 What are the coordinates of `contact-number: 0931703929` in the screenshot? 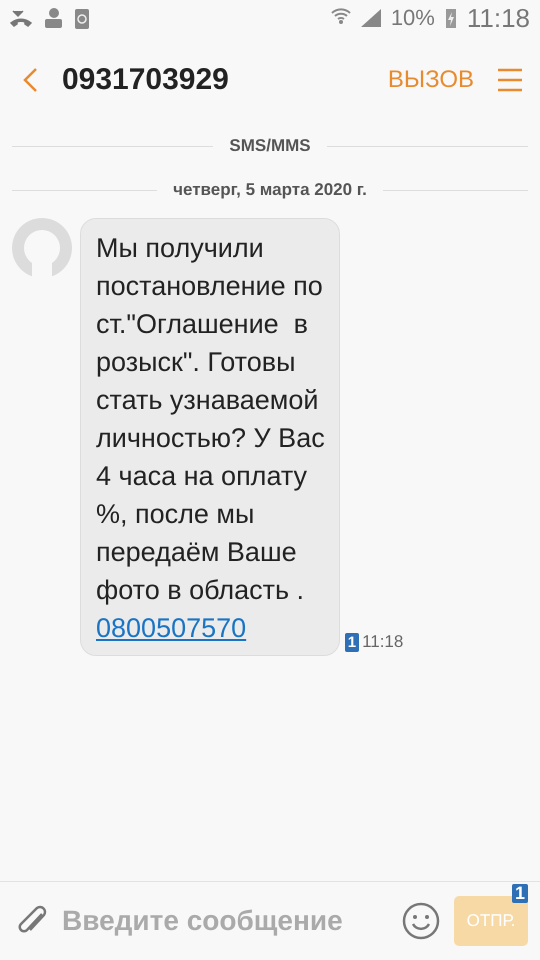 It's located at (146, 80).